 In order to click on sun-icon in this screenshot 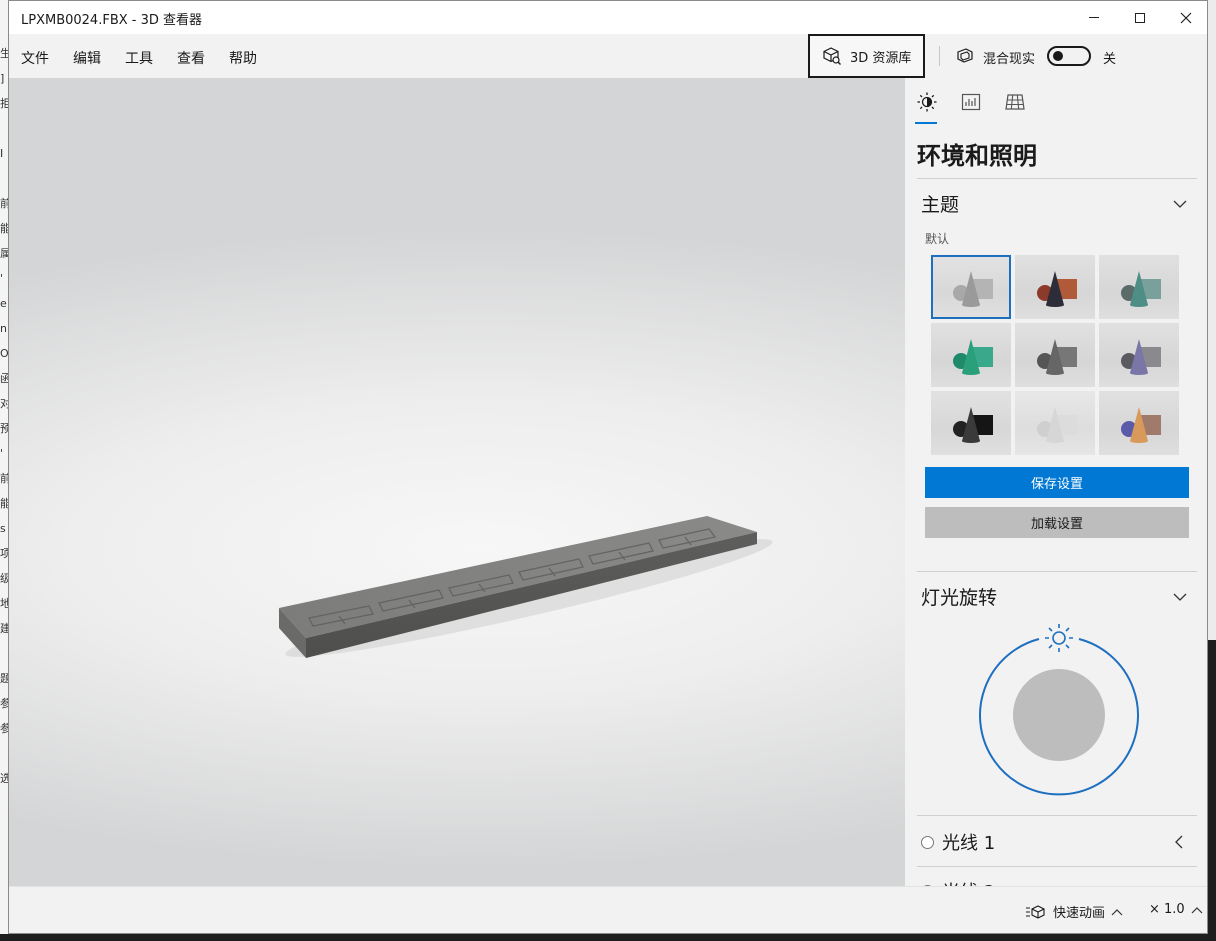, I will do `click(927, 102)`.